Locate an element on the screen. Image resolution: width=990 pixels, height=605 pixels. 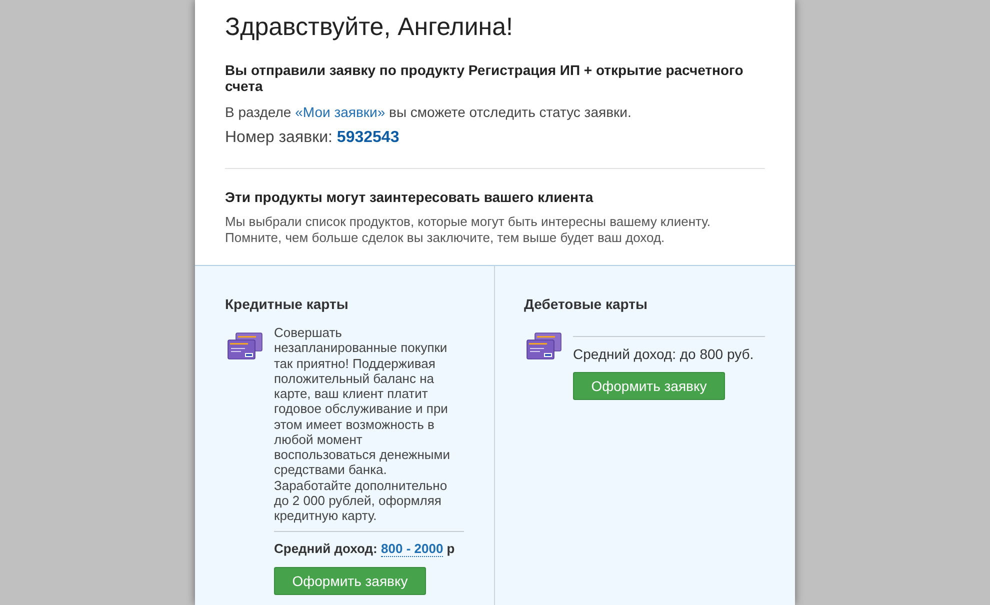
average-income: Средний доход: 800 - 2000 р is located at coordinates (365, 549).